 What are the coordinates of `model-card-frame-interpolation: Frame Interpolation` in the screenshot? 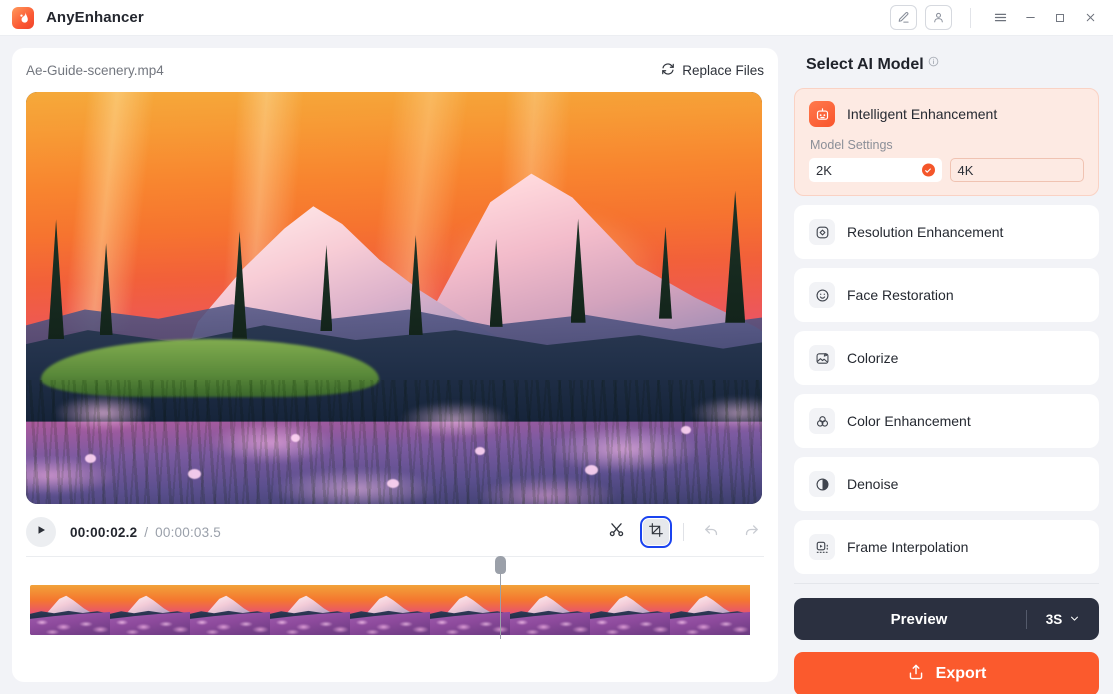 It's located at (946, 547).